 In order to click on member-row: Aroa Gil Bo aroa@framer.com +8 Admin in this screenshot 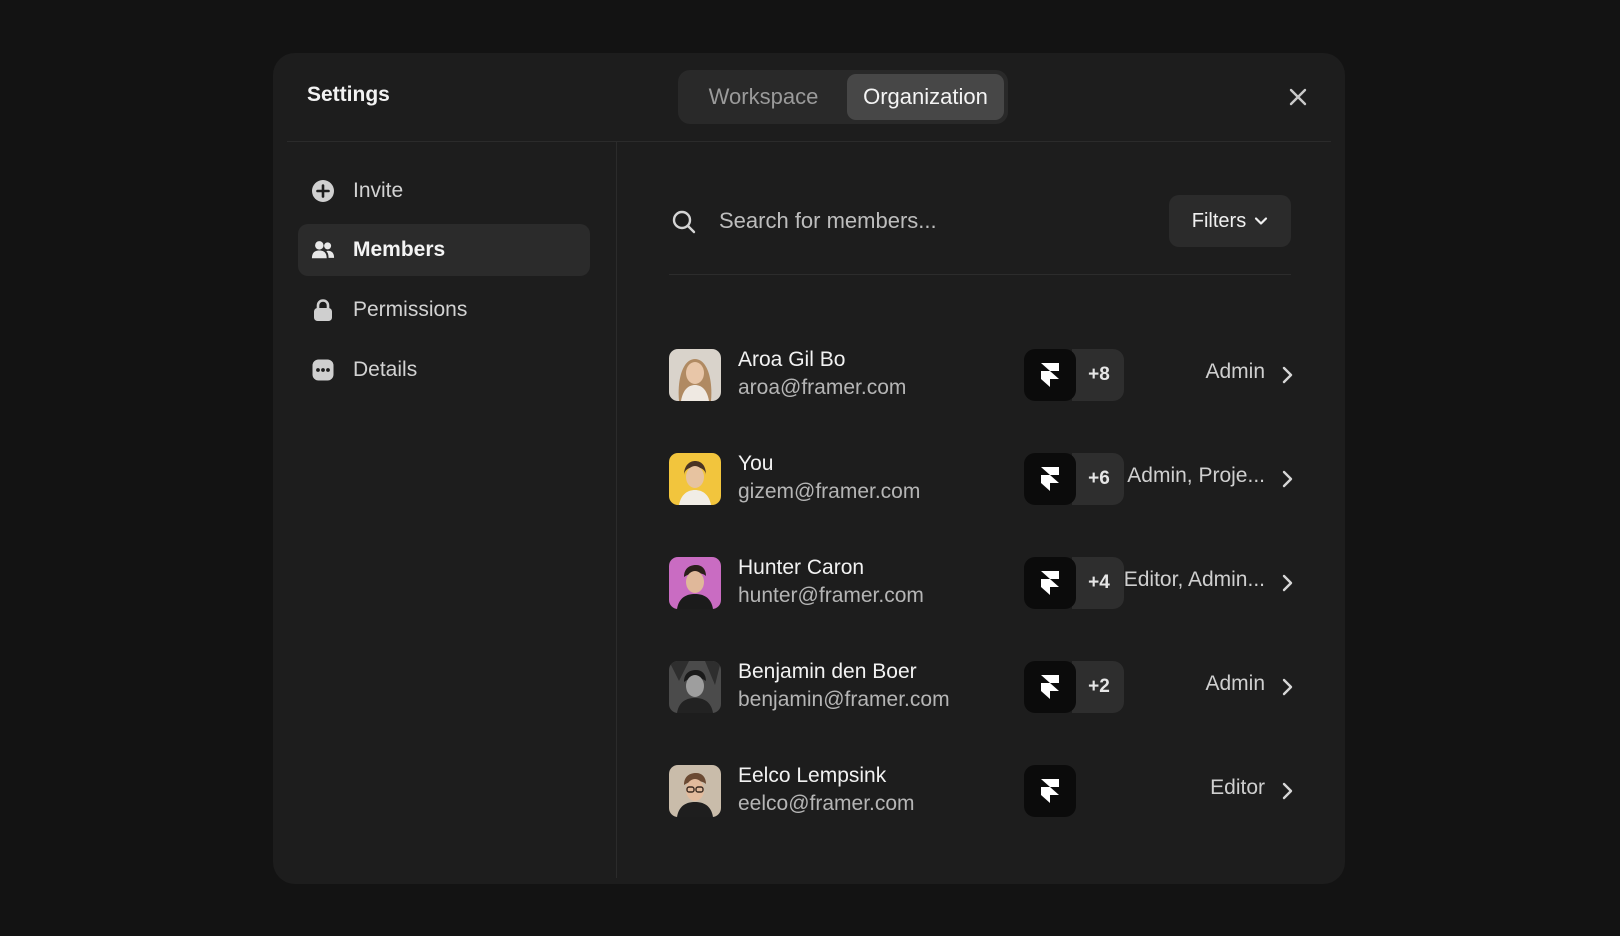, I will do `click(994, 375)`.